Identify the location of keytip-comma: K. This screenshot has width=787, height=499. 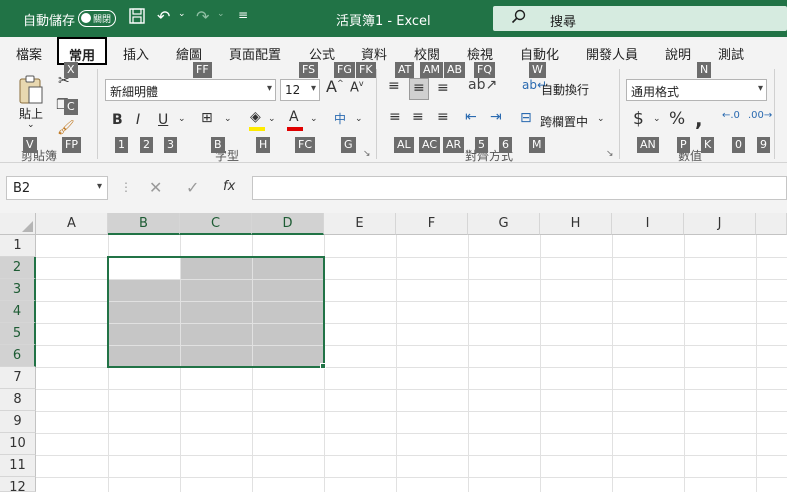
(708, 145).